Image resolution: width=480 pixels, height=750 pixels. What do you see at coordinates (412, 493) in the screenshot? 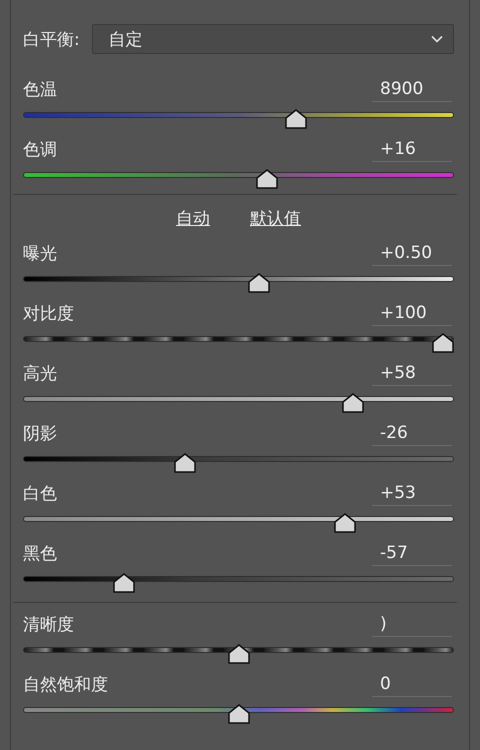
I see `value-field: +53` at bounding box center [412, 493].